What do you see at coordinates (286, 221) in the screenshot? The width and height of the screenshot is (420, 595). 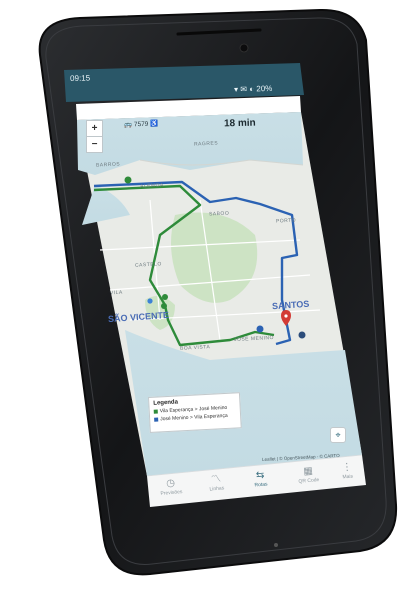 I see `map-label: PORTO` at bounding box center [286, 221].